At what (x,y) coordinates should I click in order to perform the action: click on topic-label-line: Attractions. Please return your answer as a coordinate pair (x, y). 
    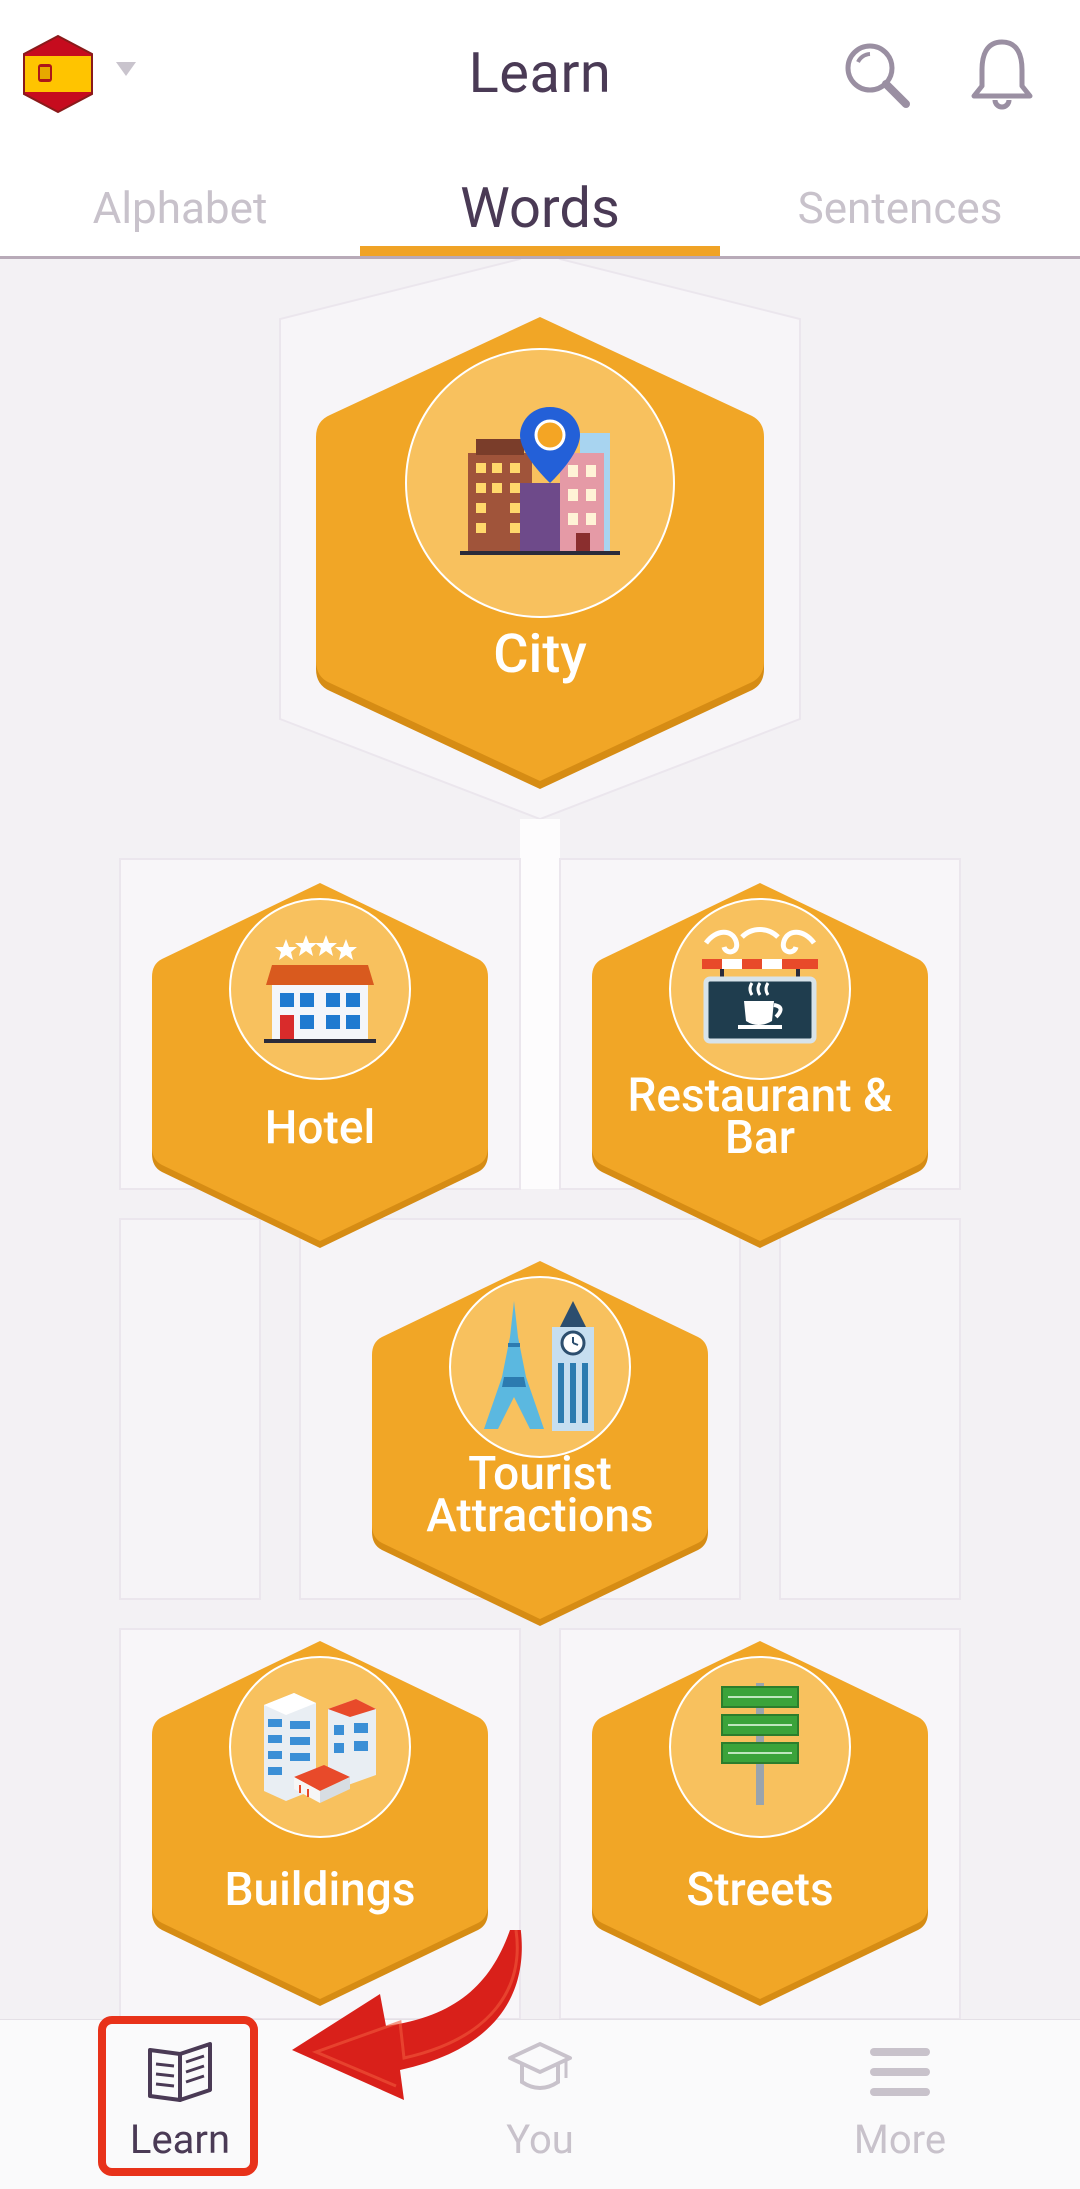
    Looking at the image, I should click on (540, 1516).